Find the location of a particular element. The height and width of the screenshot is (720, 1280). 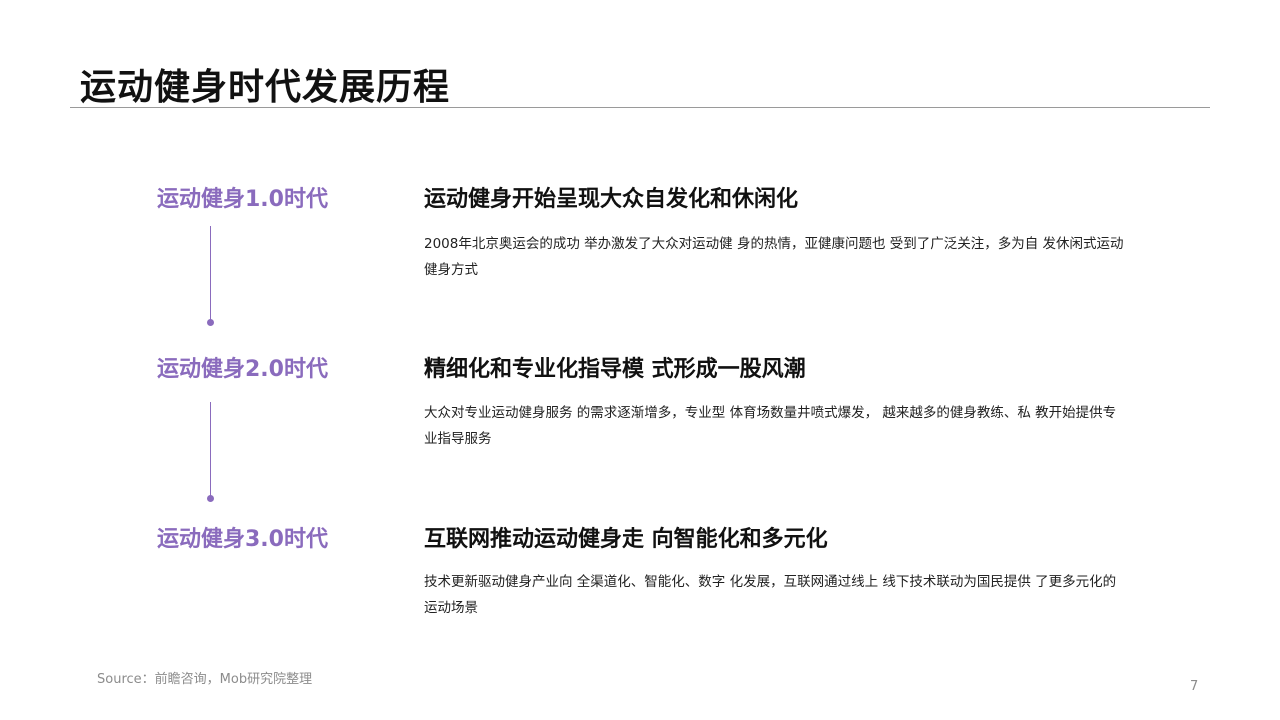

source-note: Source：前瞻咨询，Mob研究院整理 is located at coordinates (205, 679).